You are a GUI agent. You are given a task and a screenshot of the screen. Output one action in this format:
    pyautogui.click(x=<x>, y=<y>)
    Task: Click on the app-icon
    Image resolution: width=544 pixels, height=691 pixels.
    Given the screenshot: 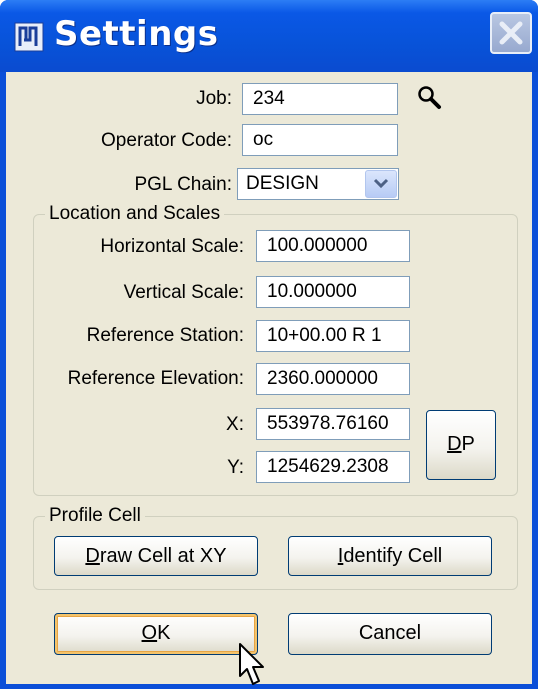 What is the action you would take?
    pyautogui.click(x=29, y=37)
    